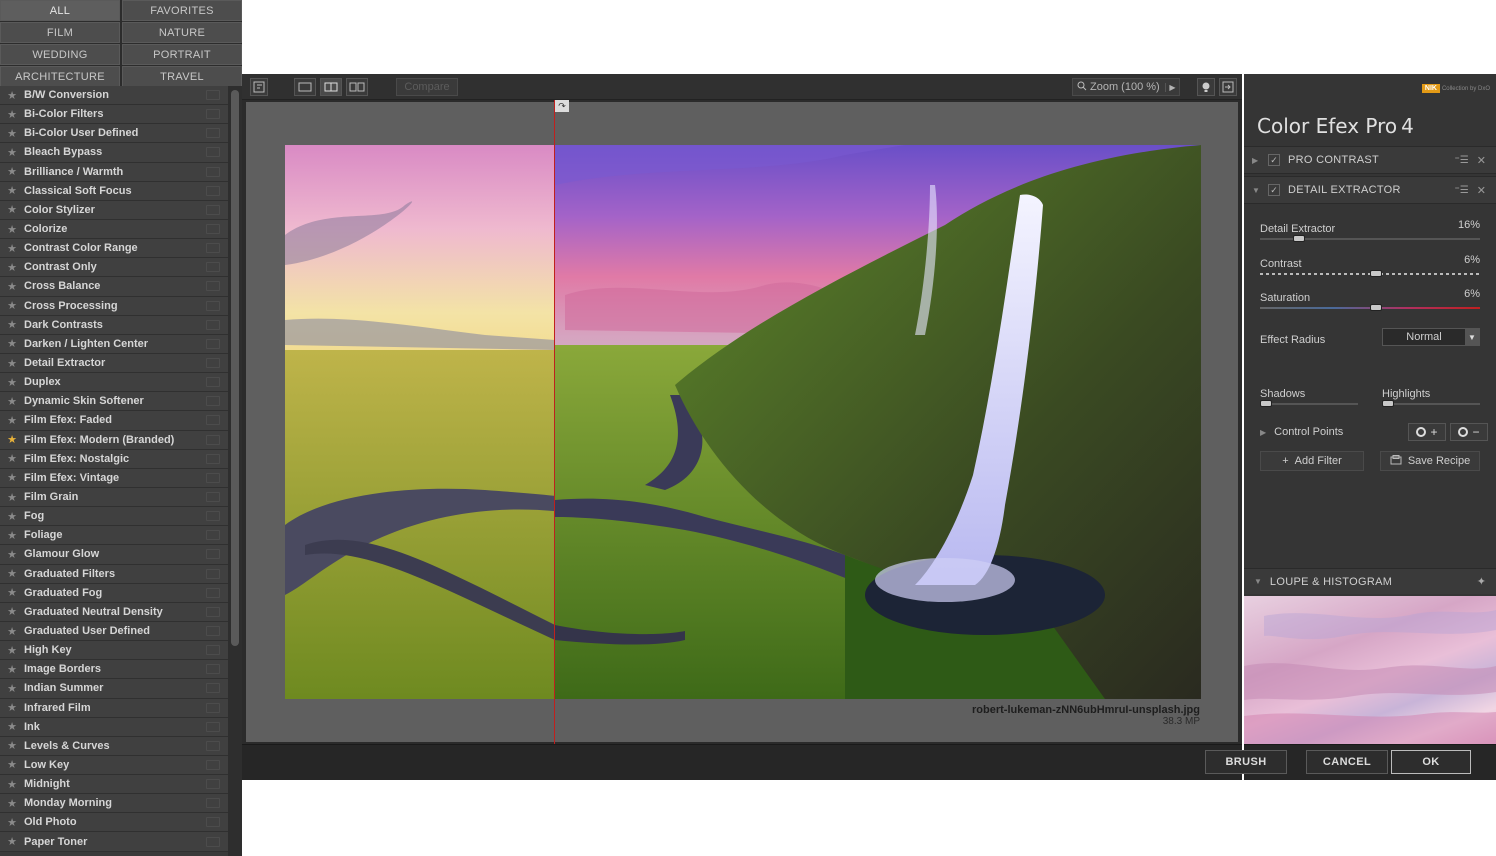 The height and width of the screenshot is (856, 1496). What do you see at coordinates (235, 368) in the screenshot?
I see `scrollbar-thumb` at bounding box center [235, 368].